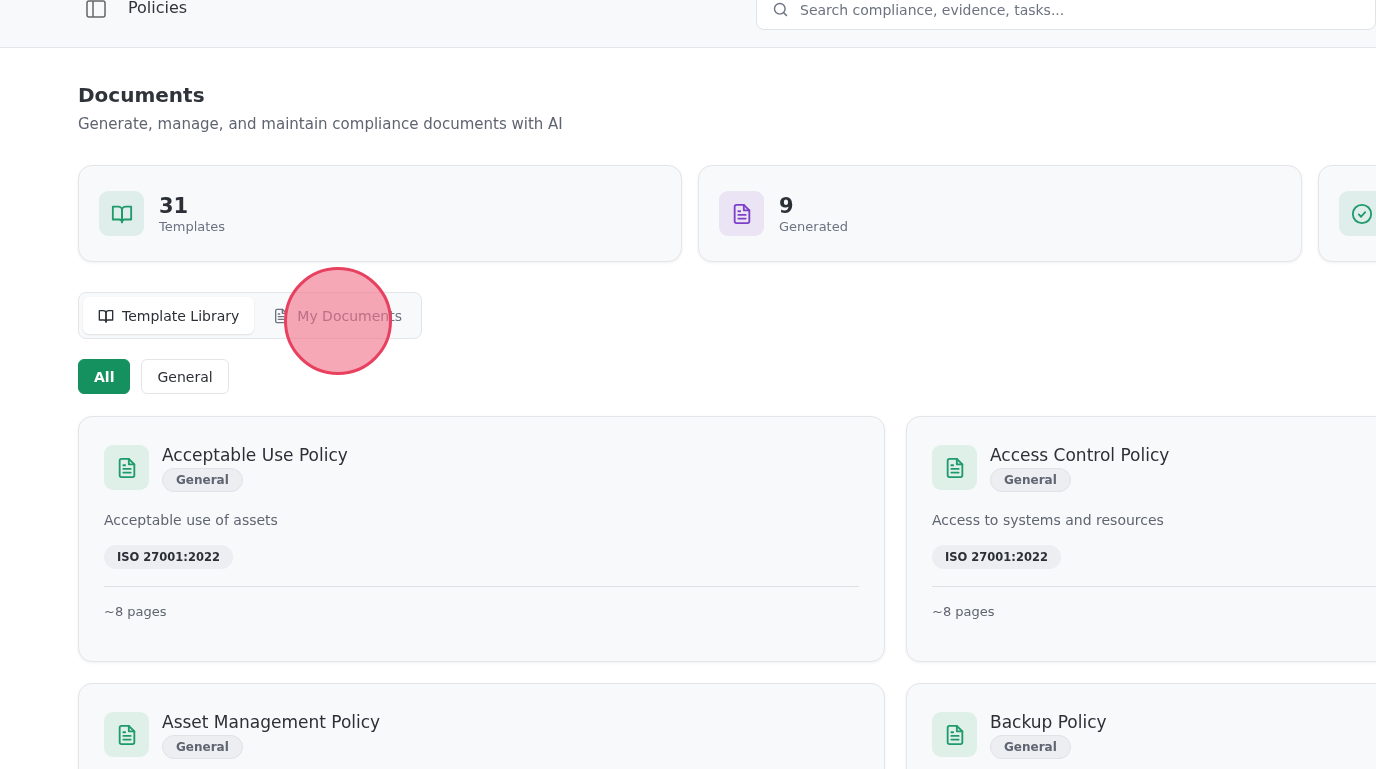 The width and height of the screenshot is (1376, 769). I want to click on tab: Template Library, so click(169, 315).